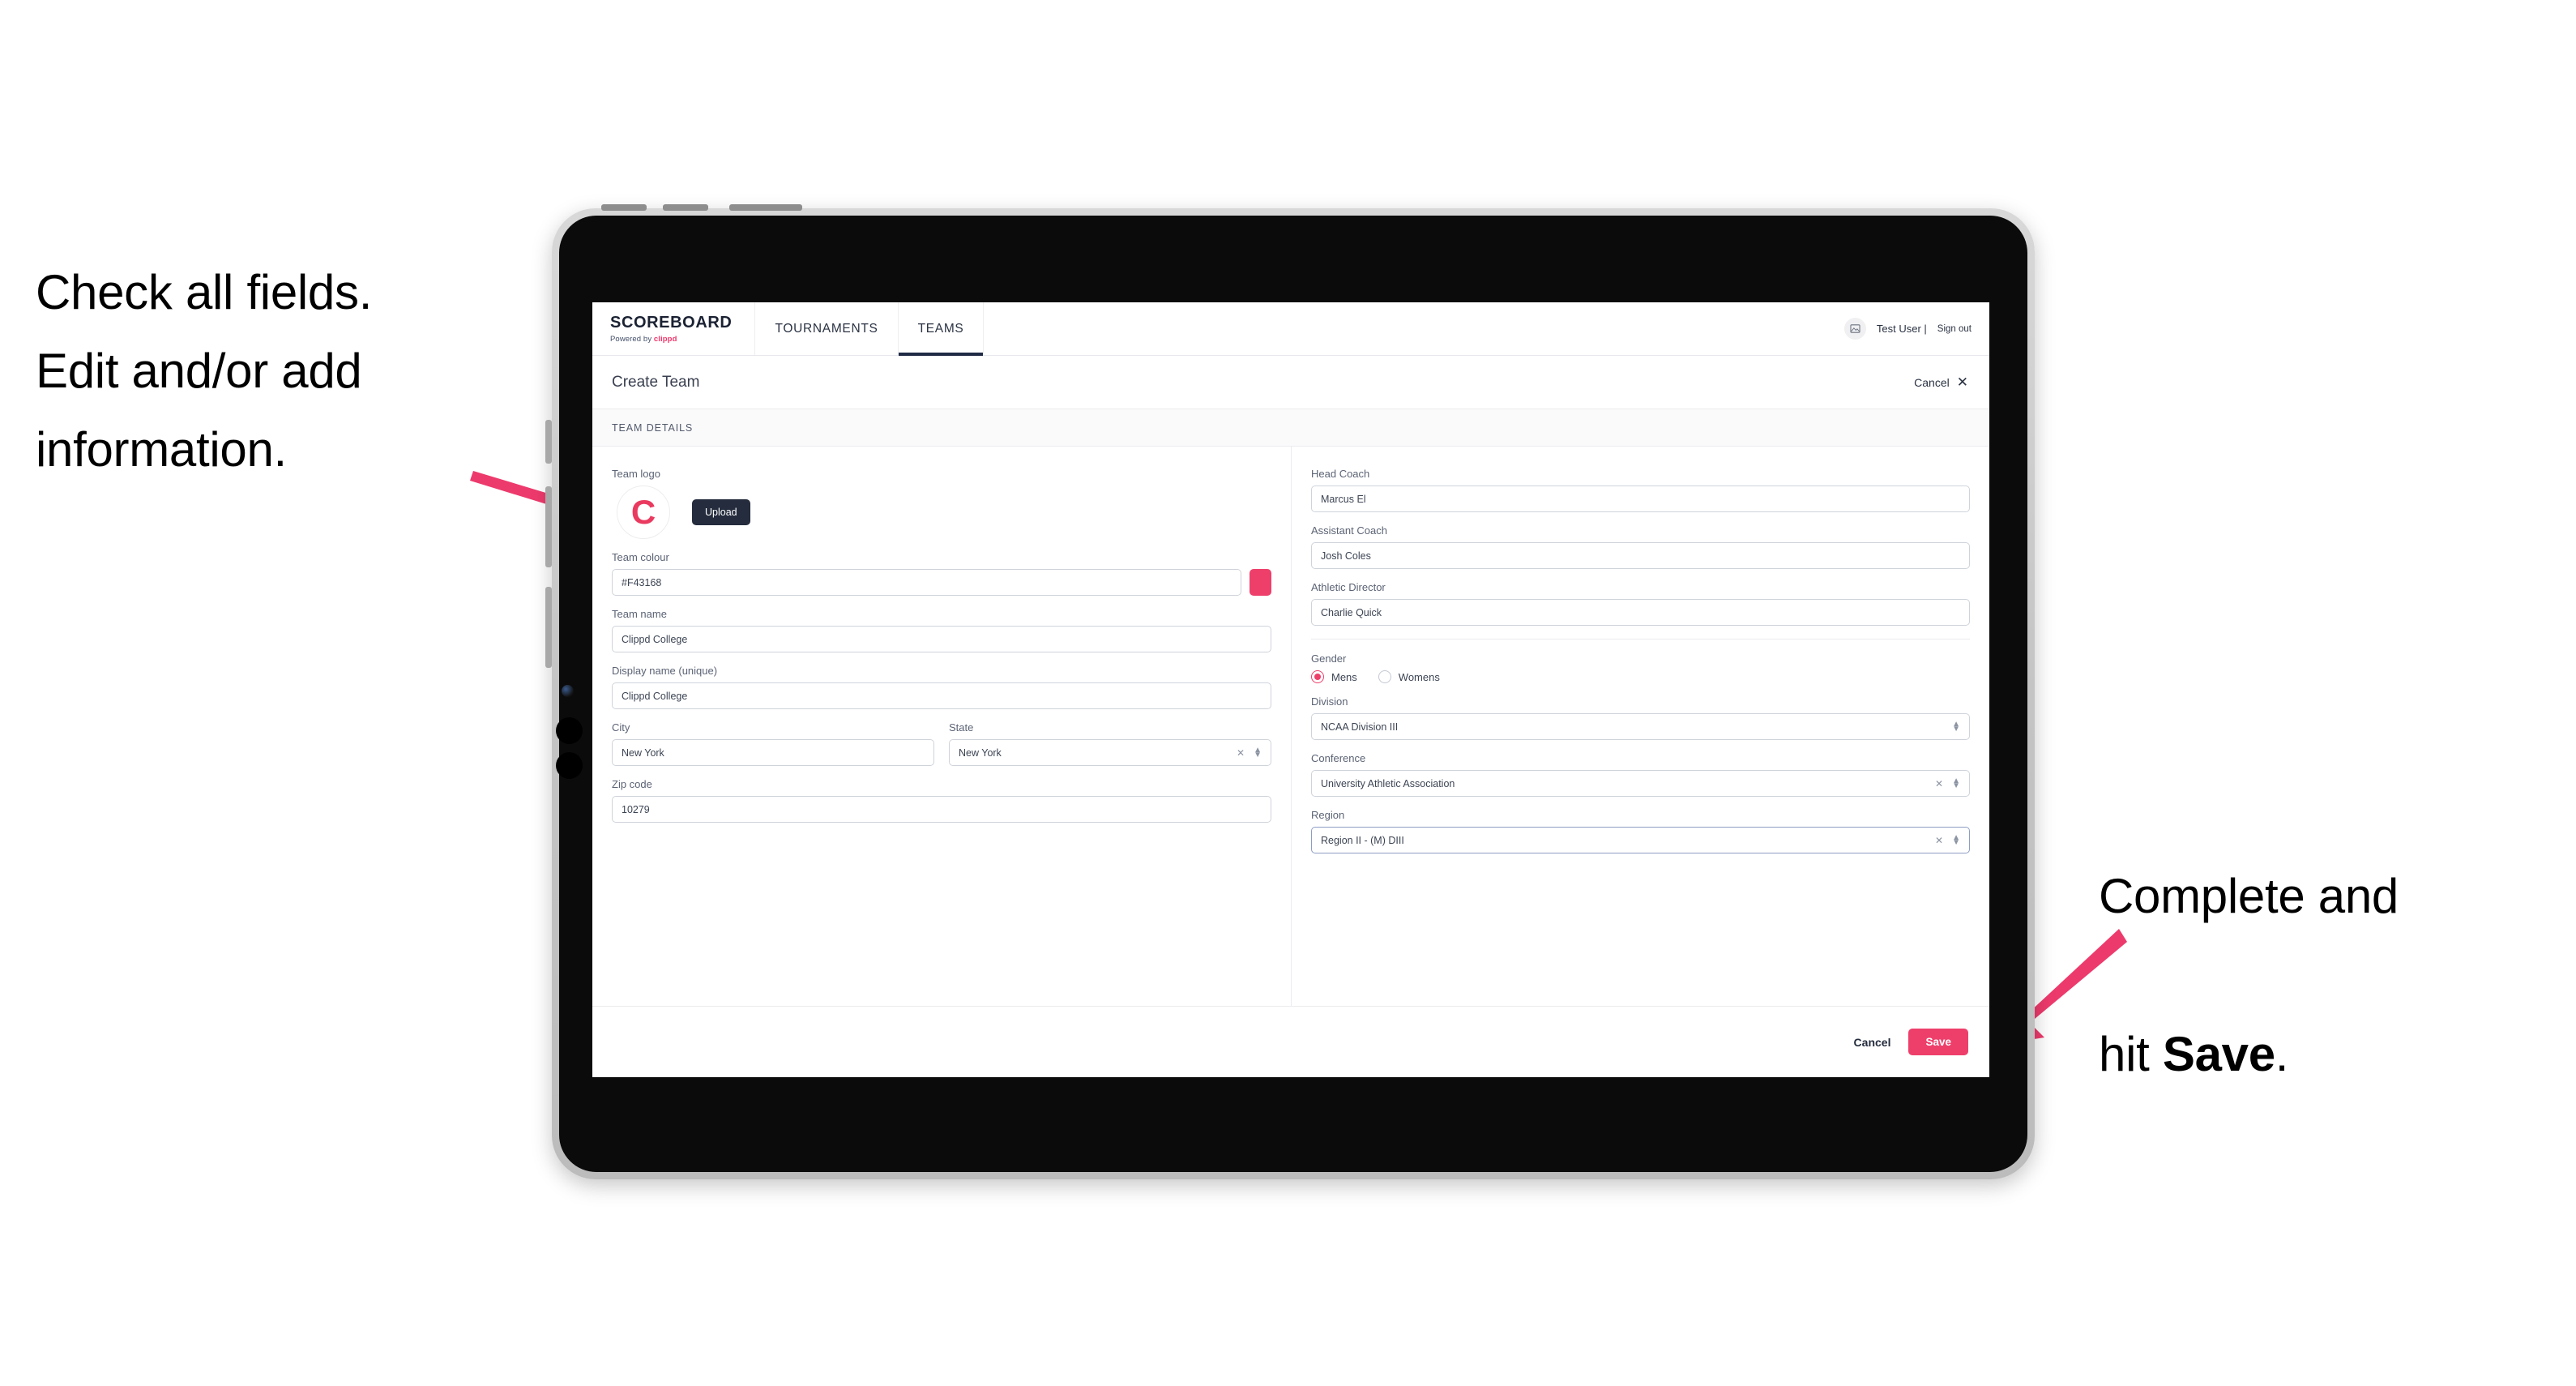 The image size is (2576, 1386). I want to click on conference-label: Conference, so click(1338, 758).